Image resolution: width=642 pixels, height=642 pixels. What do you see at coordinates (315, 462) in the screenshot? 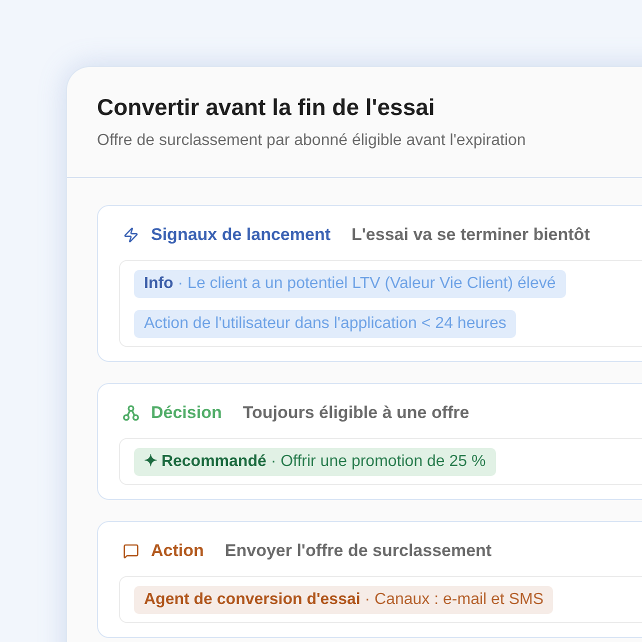
I see `recommendation-tag: ✦ Recommandé · Offrir une promotion de 25 %` at bounding box center [315, 462].